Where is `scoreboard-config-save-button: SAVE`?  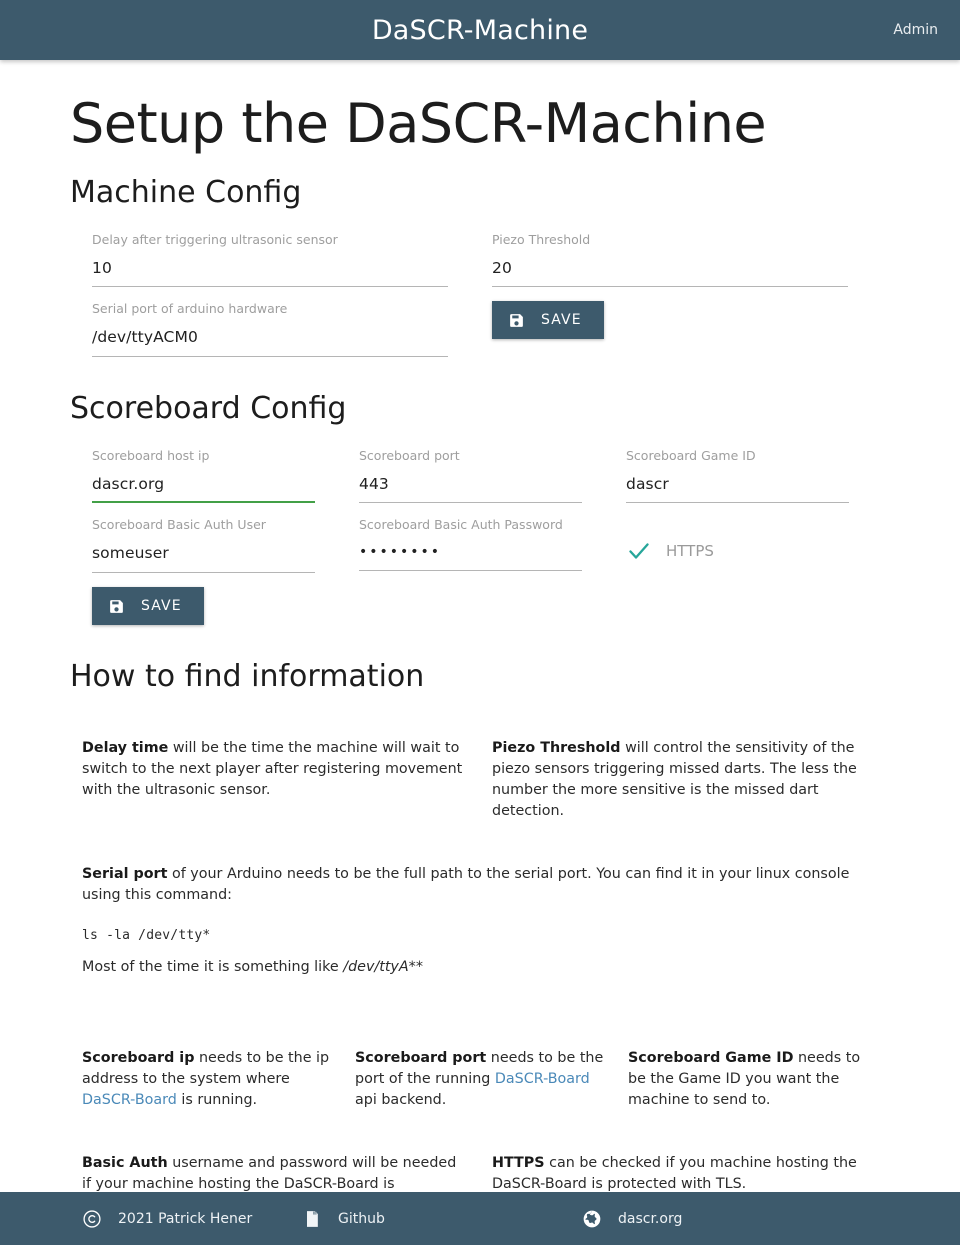 scoreboard-config-save-button: SAVE is located at coordinates (148, 606).